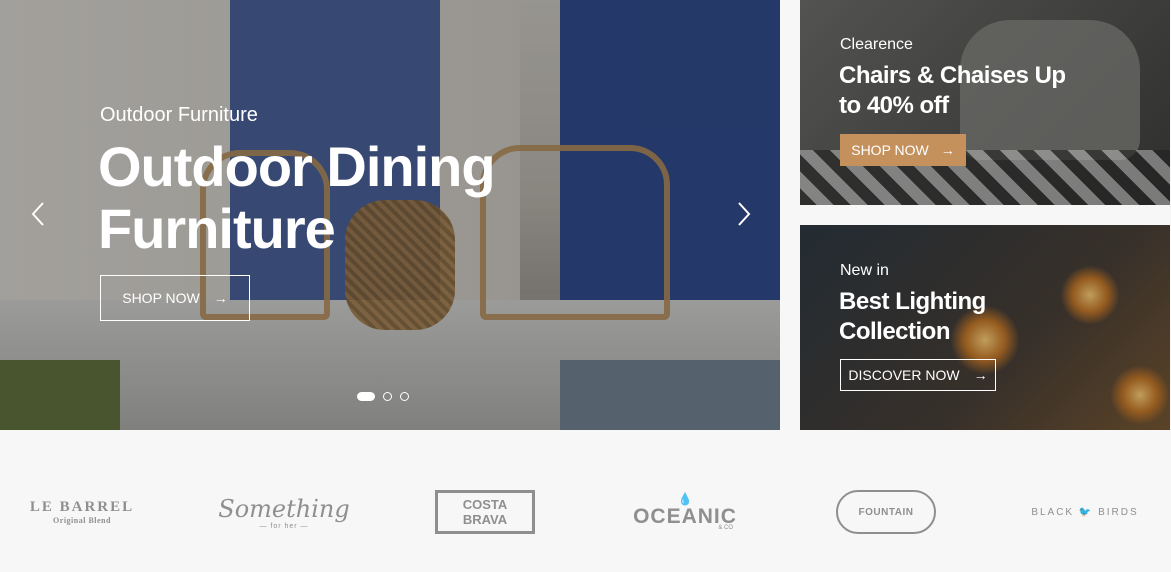 This screenshot has height=572, width=1171. I want to click on brand-name: BLACK 🐦 BIRDS, so click(1085, 512).